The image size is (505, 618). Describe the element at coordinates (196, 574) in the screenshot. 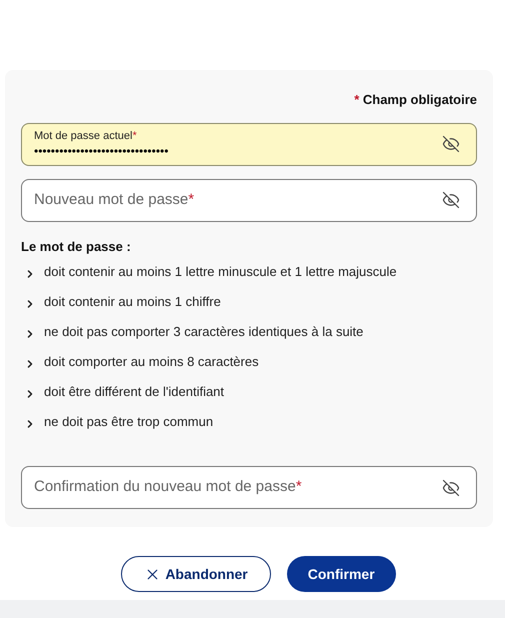

I see `cancel-button: Abandonner` at that location.